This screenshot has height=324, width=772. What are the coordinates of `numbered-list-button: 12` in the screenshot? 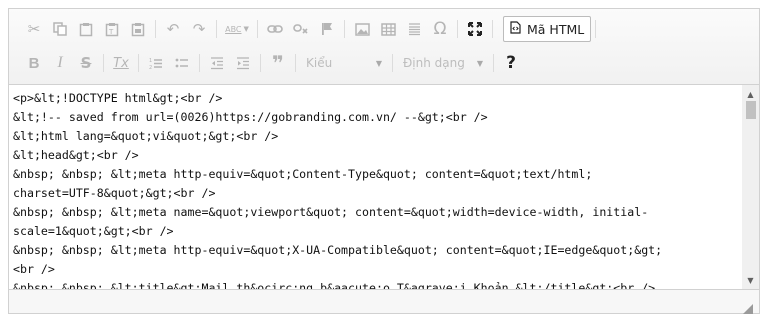 It's located at (156, 63).